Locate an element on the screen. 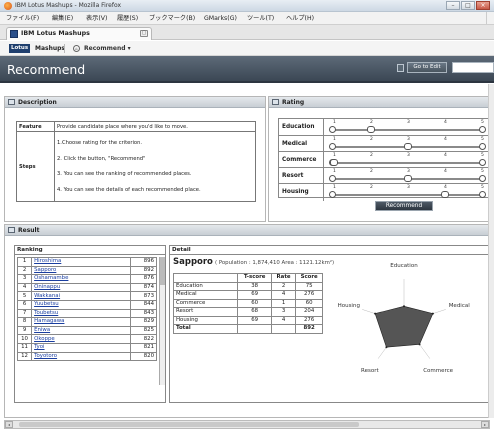  search-input is located at coordinates (473, 67).